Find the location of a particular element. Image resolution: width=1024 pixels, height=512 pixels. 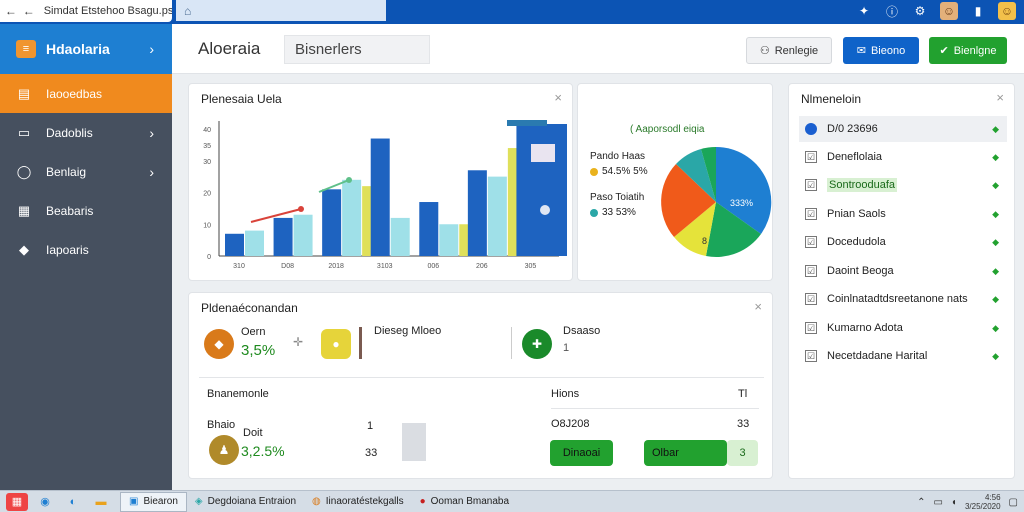

green-action-button: ✔ Bienlgne is located at coordinates (968, 50).